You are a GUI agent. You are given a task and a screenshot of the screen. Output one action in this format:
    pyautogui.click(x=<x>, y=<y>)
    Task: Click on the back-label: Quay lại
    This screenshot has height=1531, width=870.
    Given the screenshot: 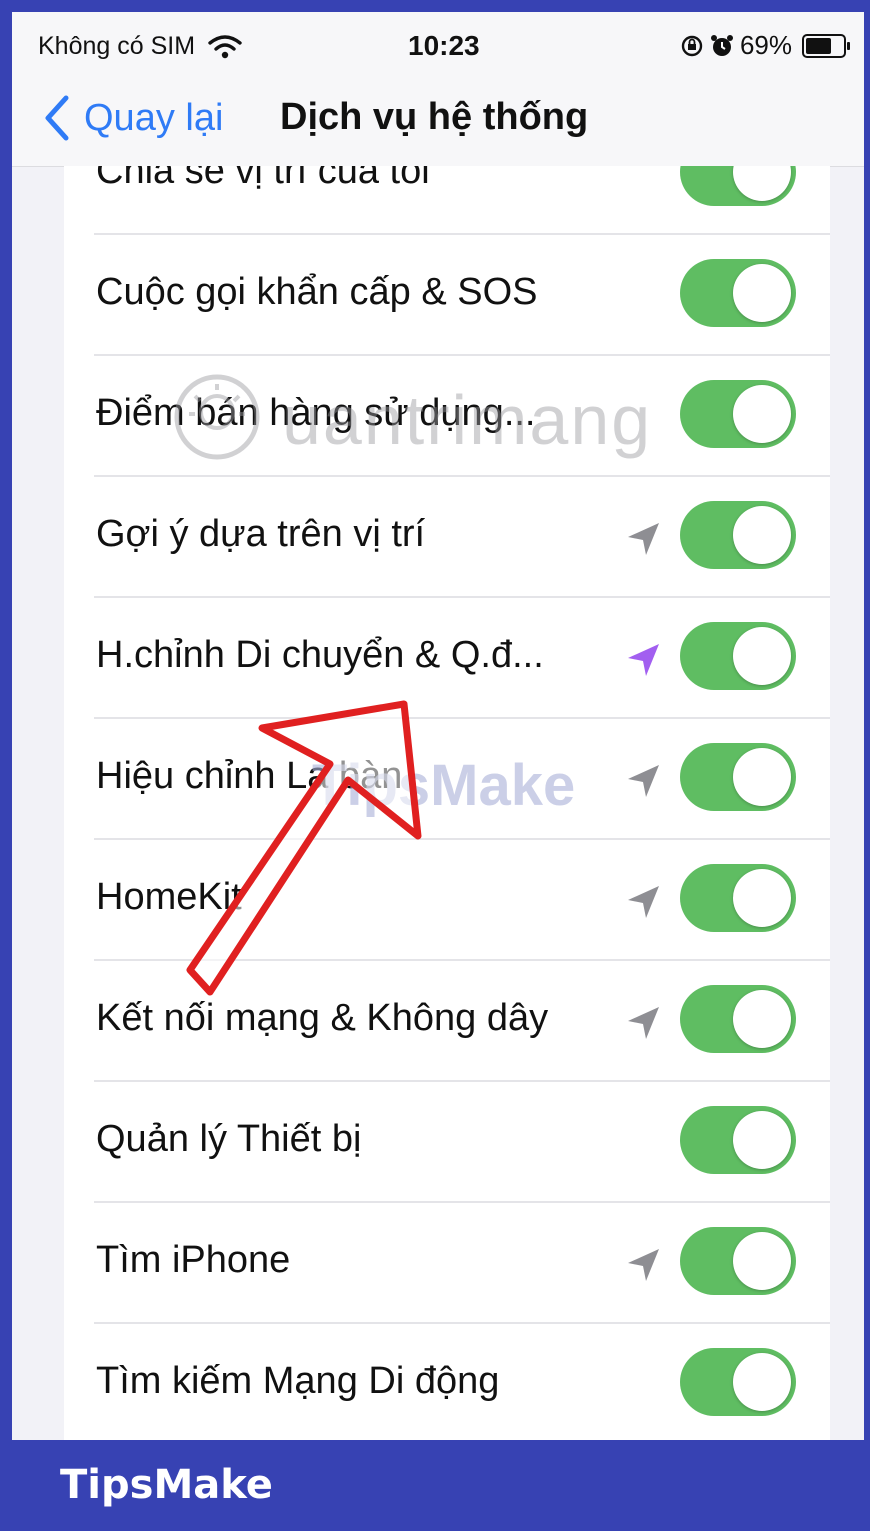 What is the action you would take?
    pyautogui.click(x=154, y=117)
    